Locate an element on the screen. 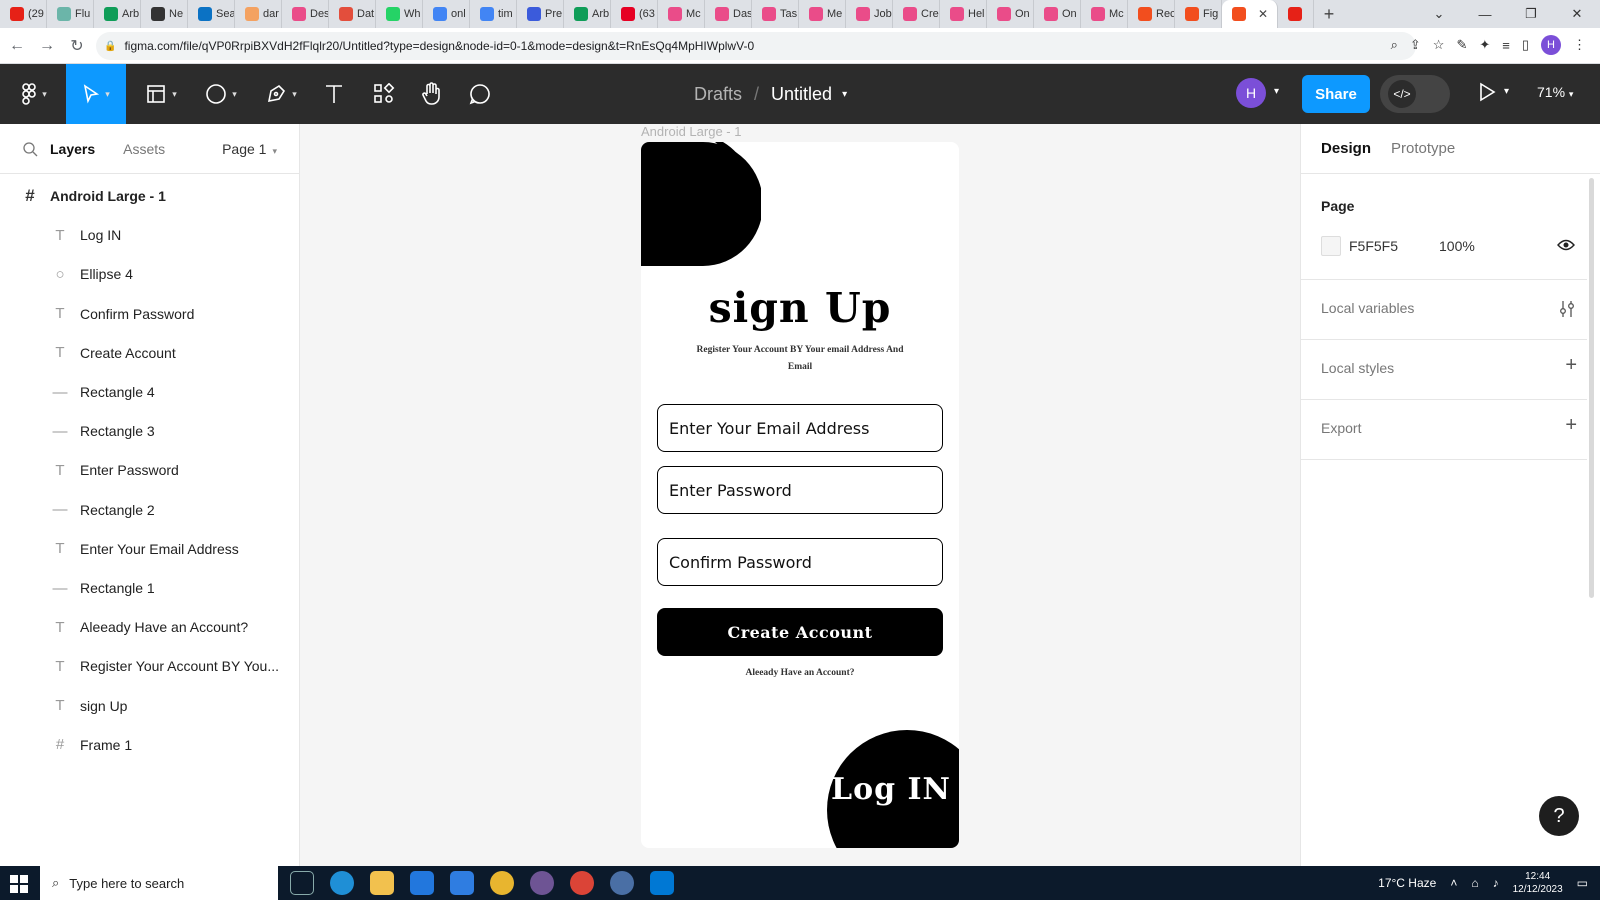  forward-icon: → is located at coordinates (47, 46).